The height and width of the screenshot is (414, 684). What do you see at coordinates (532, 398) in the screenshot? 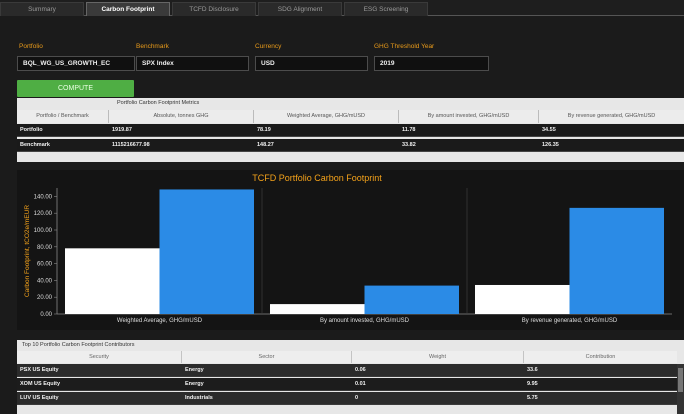
I see `contributor-cell: 5.75` at bounding box center [532, 398].